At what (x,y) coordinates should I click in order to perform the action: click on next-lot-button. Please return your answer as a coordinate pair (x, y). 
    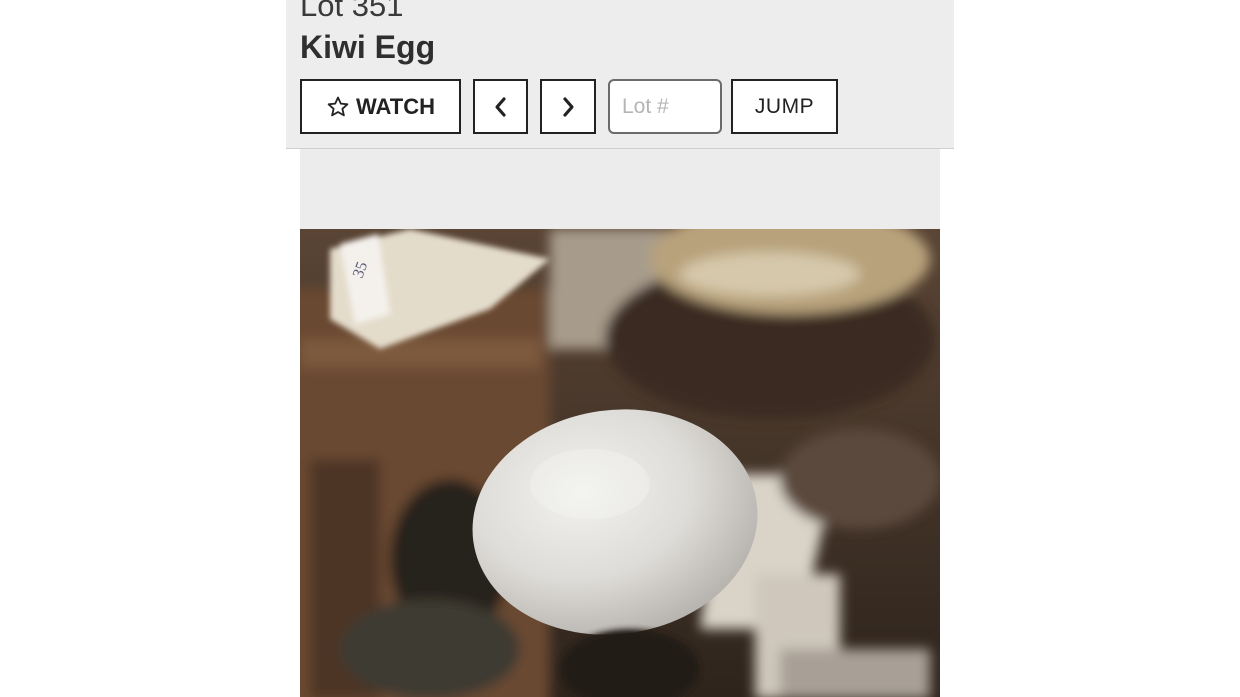
    Looking at the image, I should click on (568, 106).